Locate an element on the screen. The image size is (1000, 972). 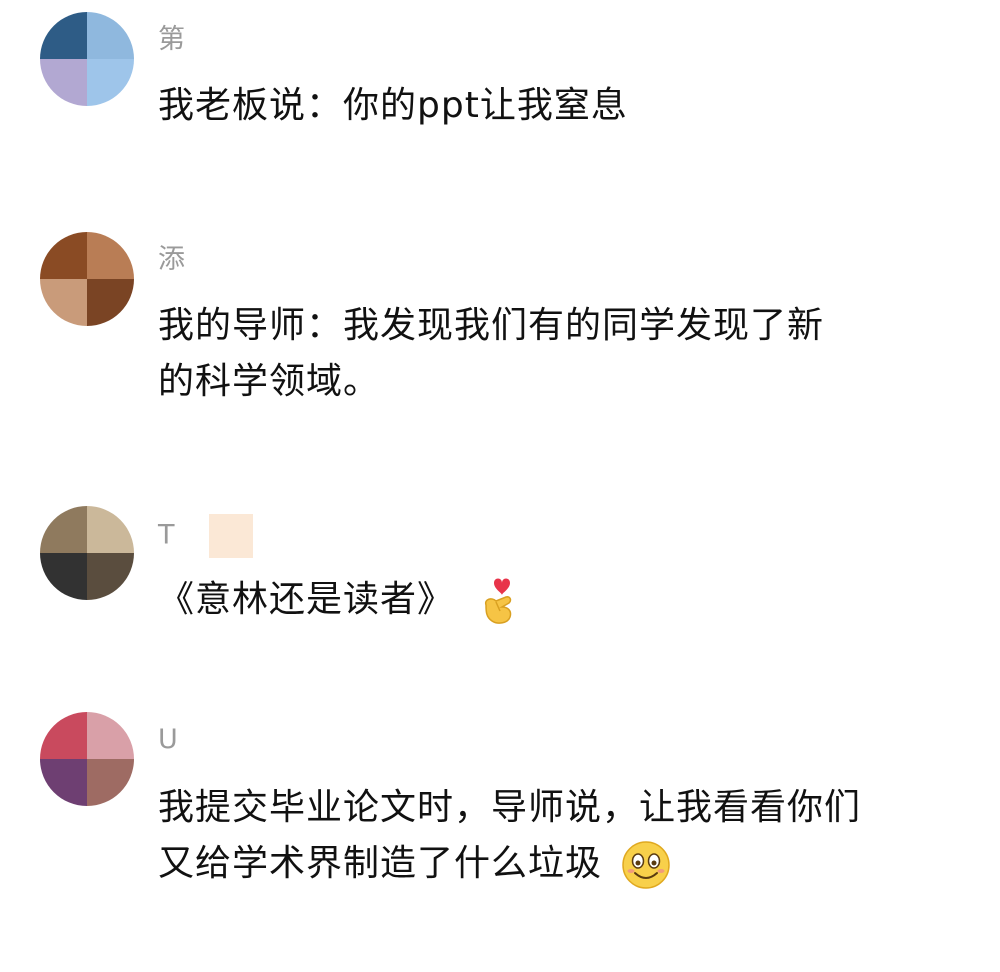
comment-text: 我老板说：你的ppt让我窒息 is located at coordinates (558, 106).